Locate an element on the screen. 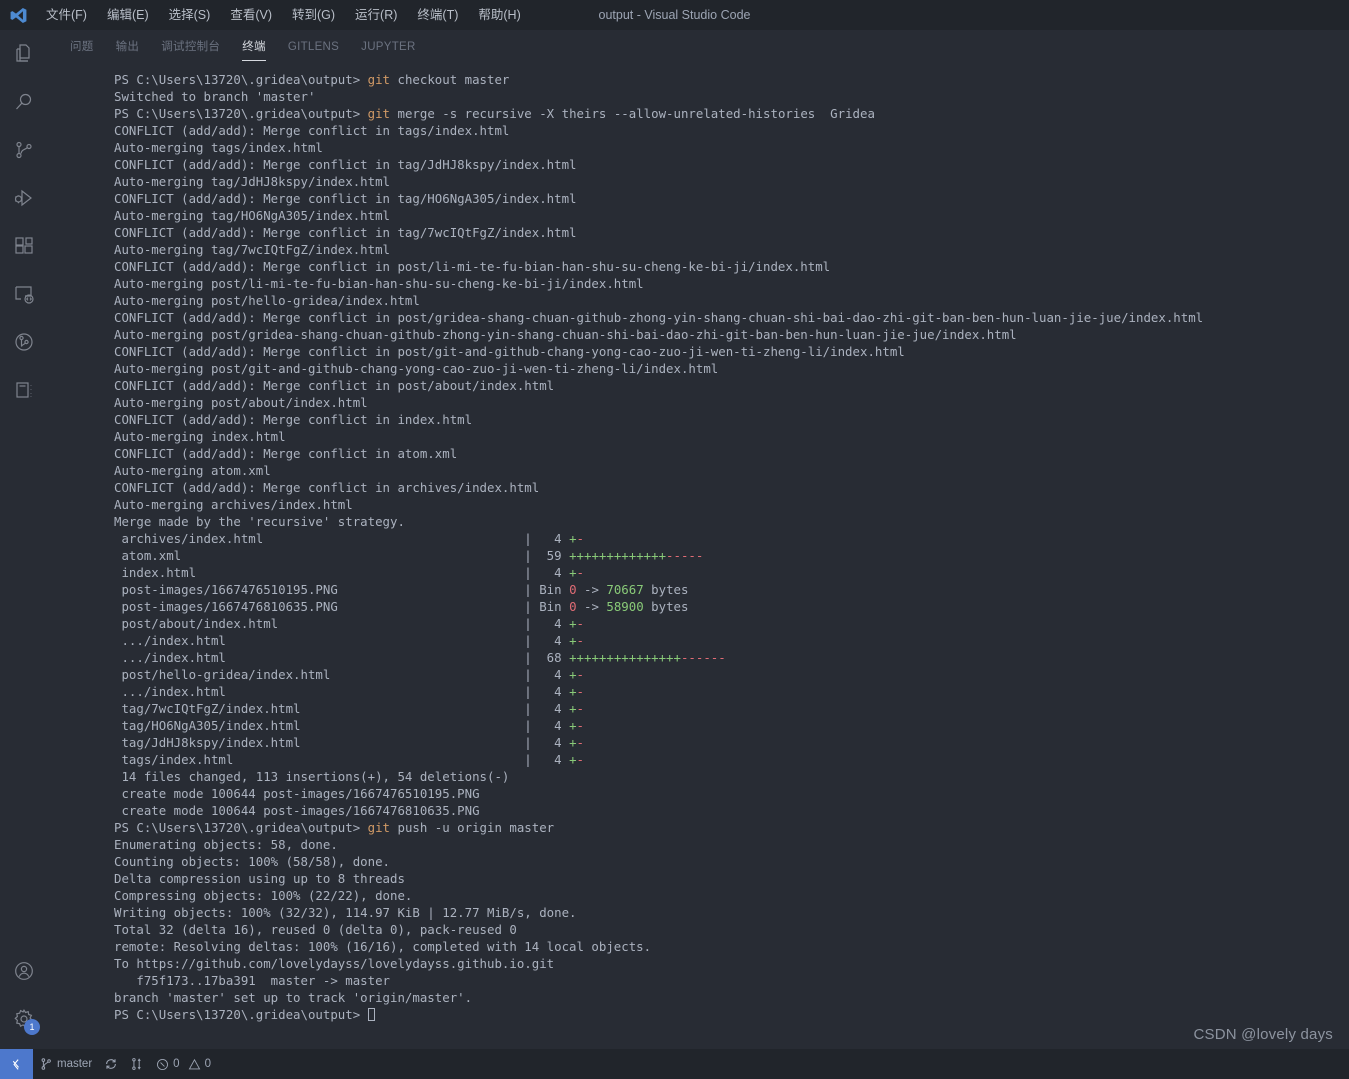 Image resolution: width=1349 pixels, height=1079 pixels. settings-gear-icon: 1 is located at coordinates (24, 1019).